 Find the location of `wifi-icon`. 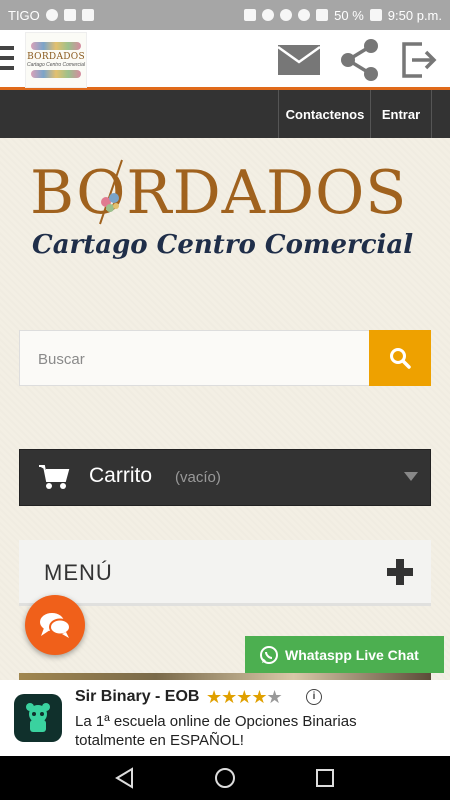

wifi-icon is located at coordinates (304, 15).